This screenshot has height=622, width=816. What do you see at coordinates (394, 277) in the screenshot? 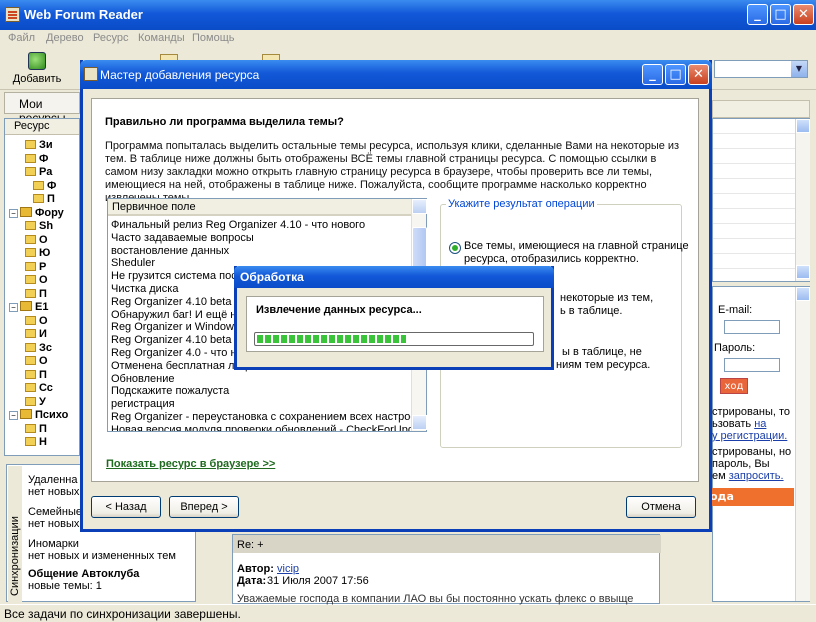
I see `processing-title-bar: Обработка` at bounding box center [394, 277].